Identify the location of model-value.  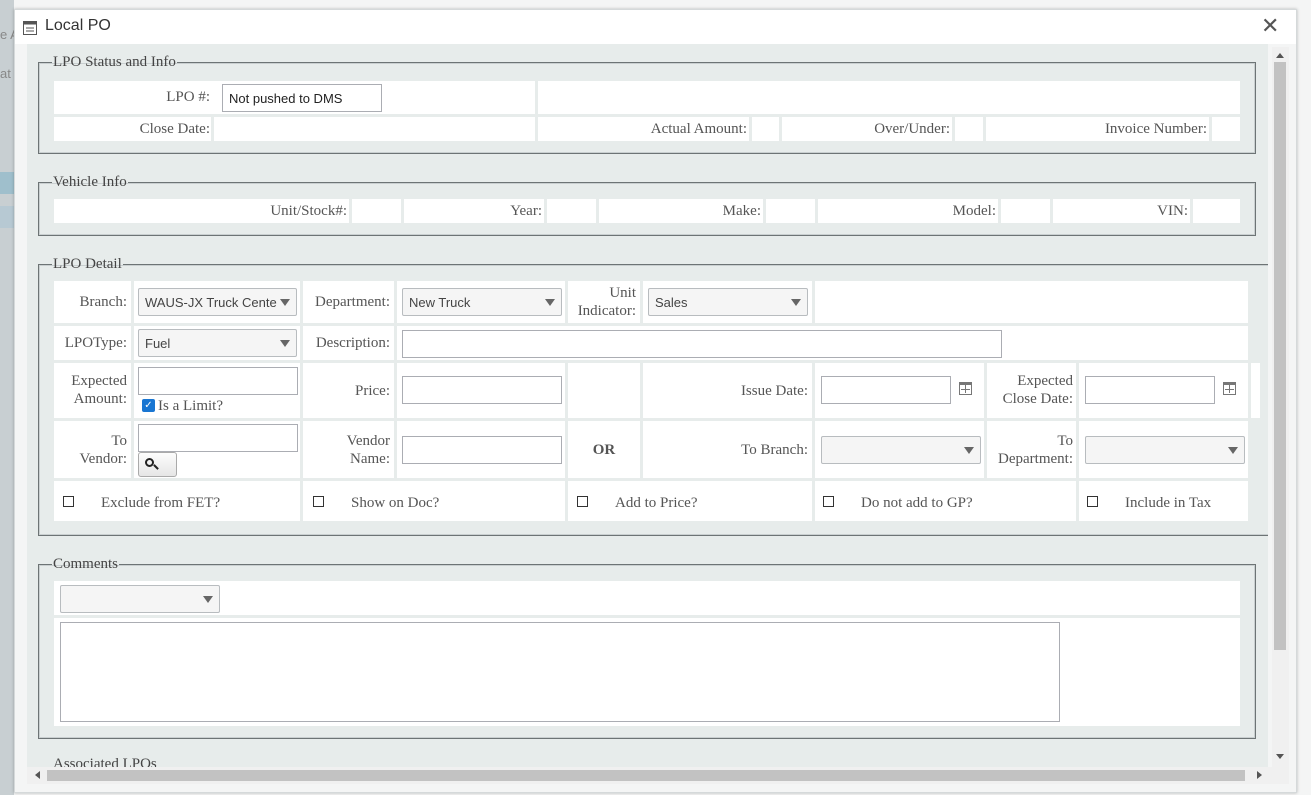
(1025, 211).